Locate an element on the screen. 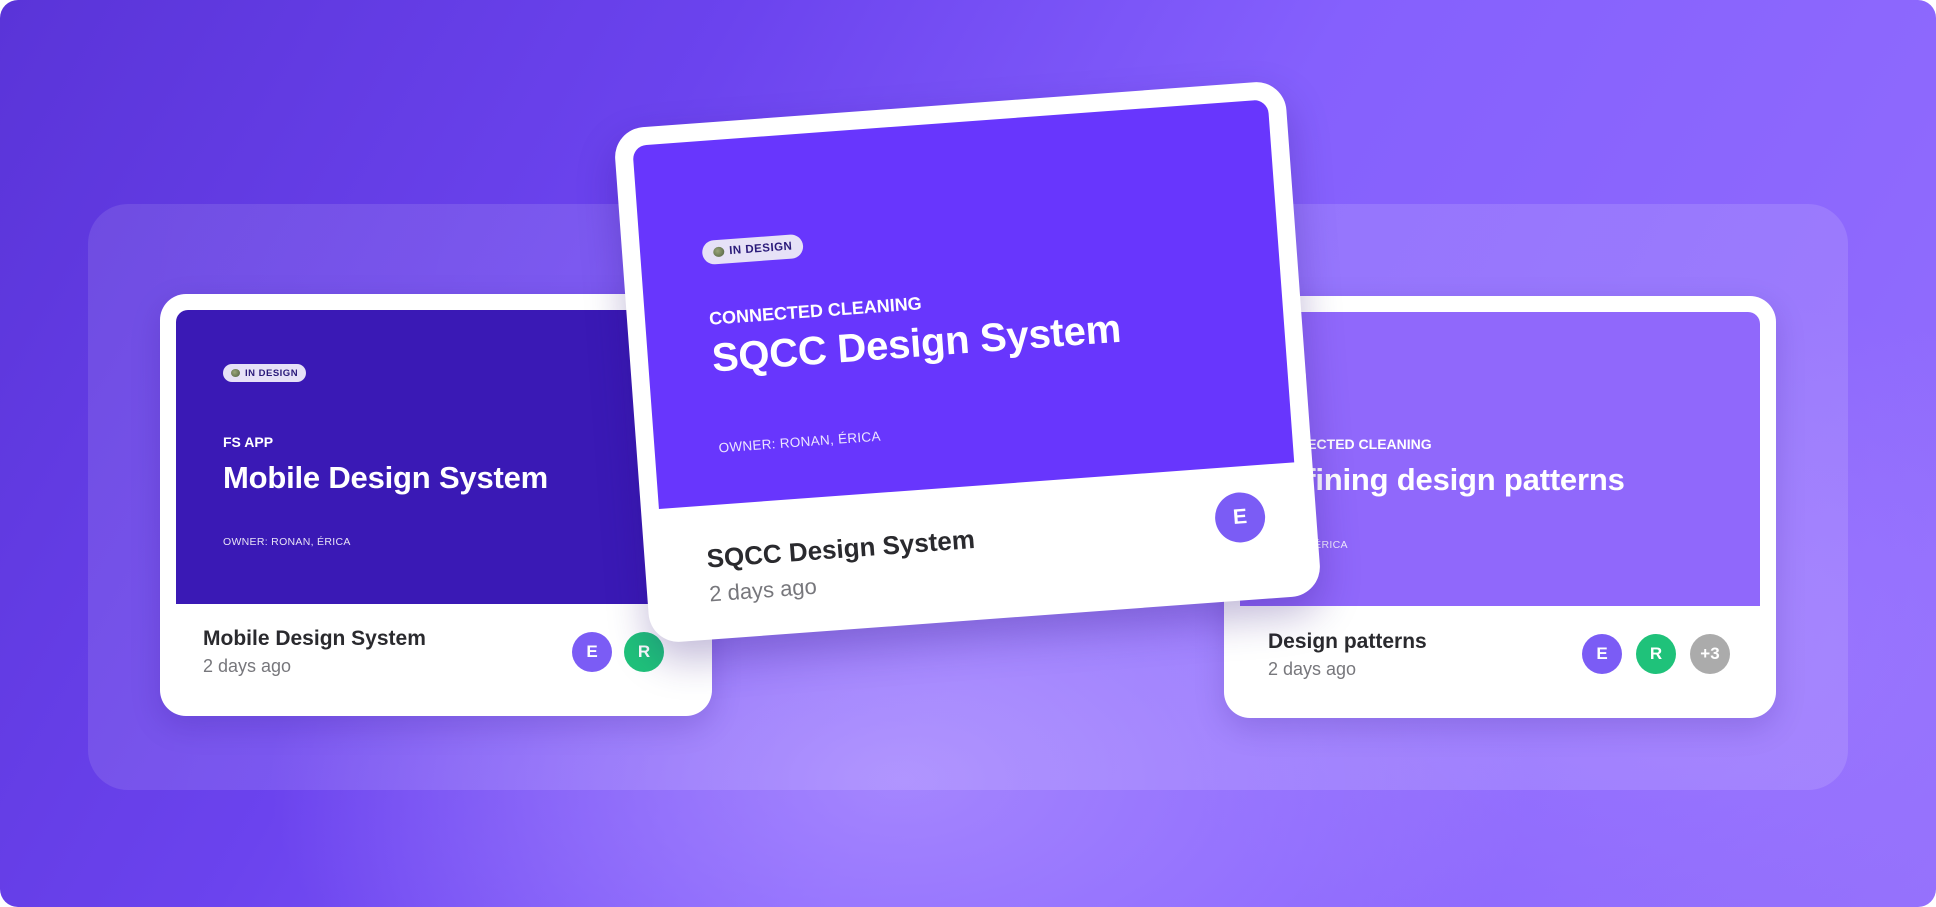 Image resolution: width=1936 pixels, height=907 pixels. card-title: SQCC Design System is located at coordinates (841, 549).